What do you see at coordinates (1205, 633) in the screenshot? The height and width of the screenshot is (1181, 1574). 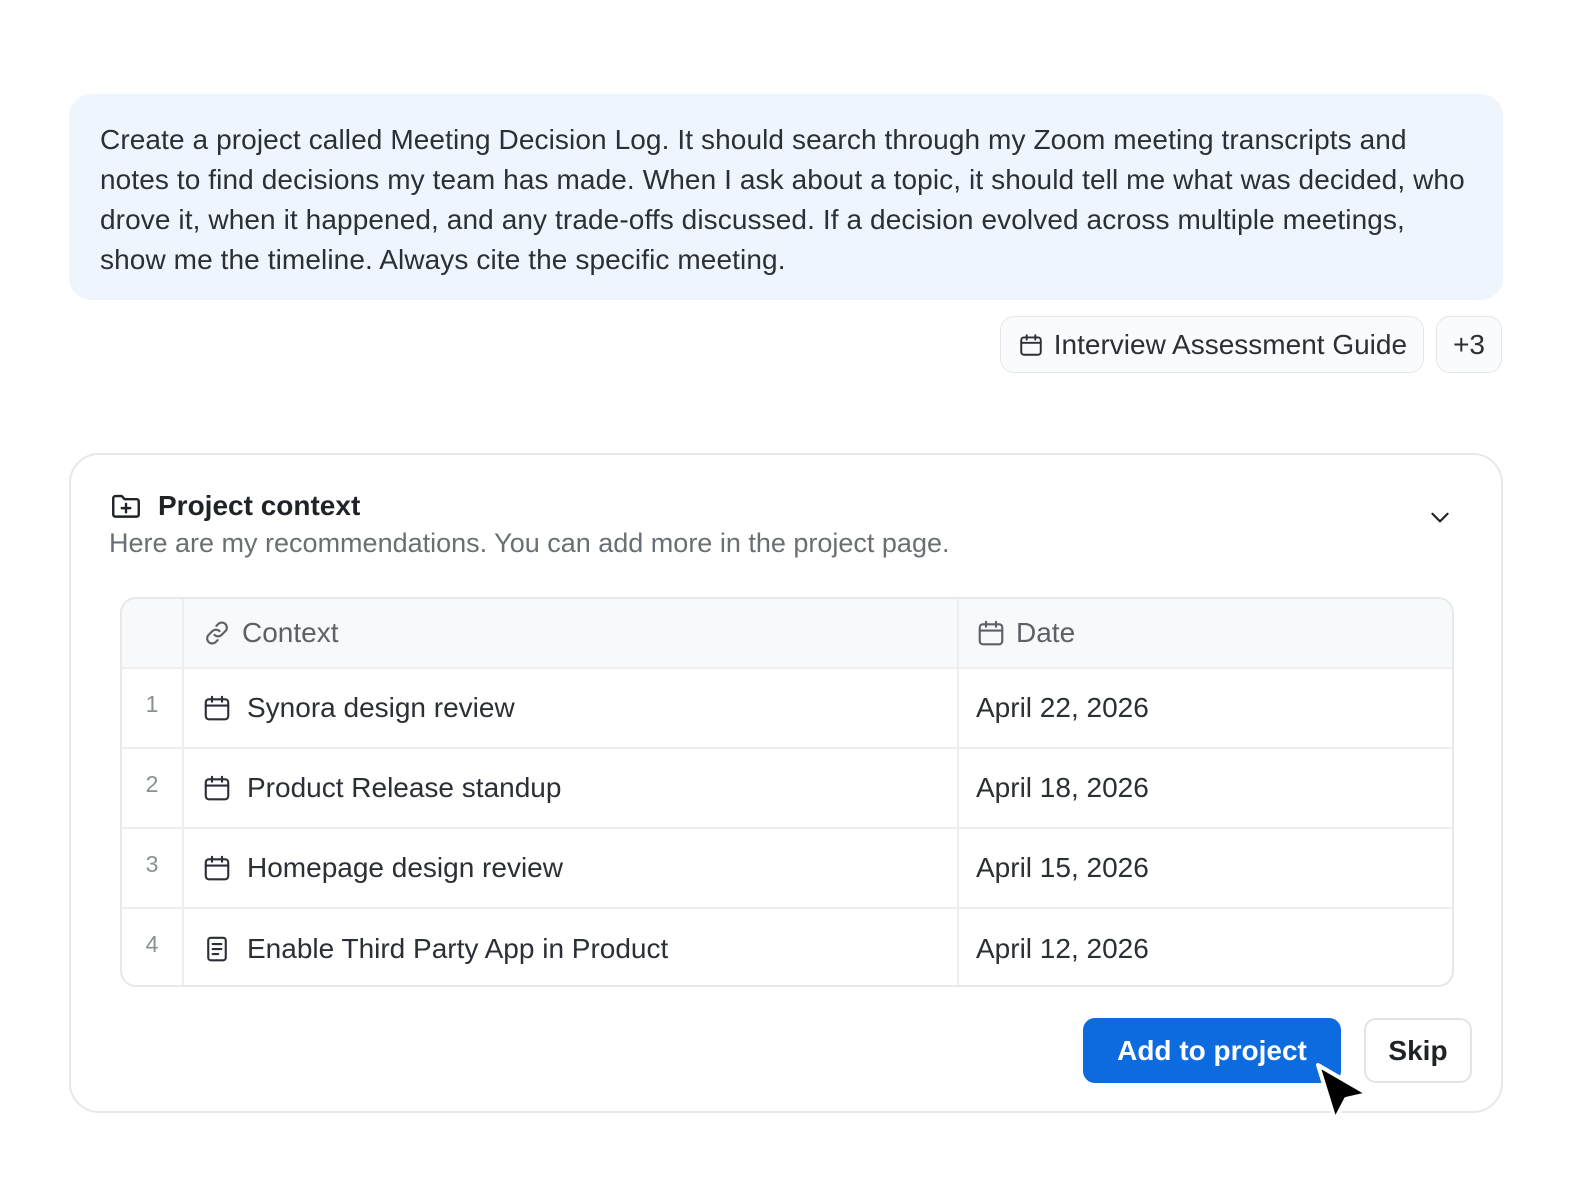 I see `date-column-header: Date` at bounding box center [1205, 633].